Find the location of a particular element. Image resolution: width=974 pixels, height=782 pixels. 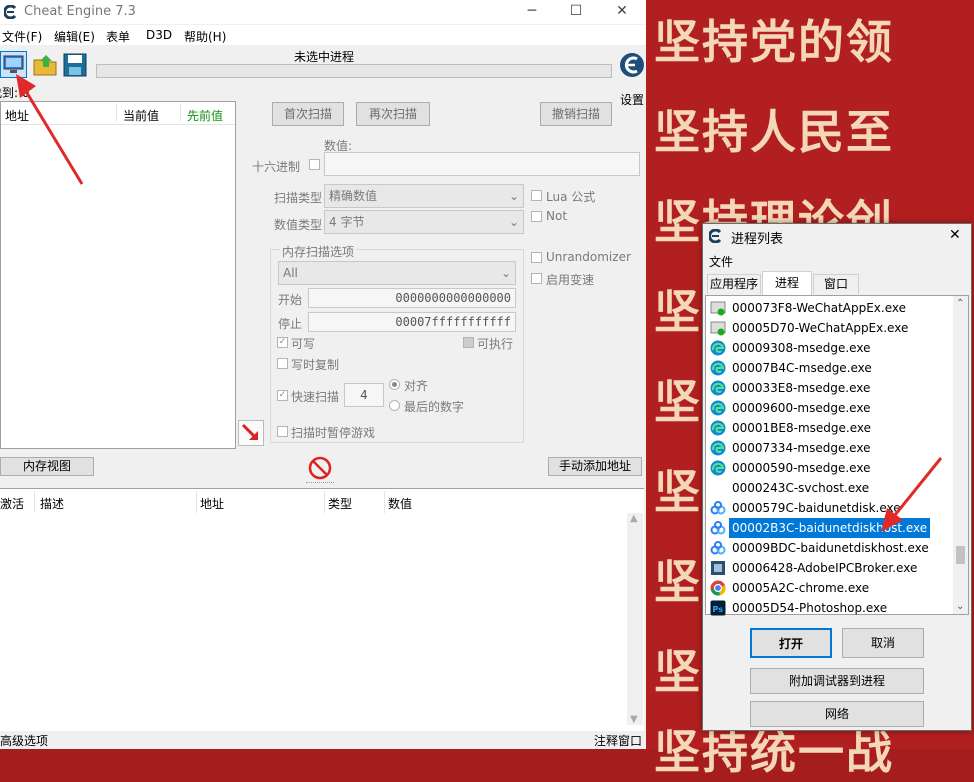

open-button: 打开 is located at coordinates (791, 643).